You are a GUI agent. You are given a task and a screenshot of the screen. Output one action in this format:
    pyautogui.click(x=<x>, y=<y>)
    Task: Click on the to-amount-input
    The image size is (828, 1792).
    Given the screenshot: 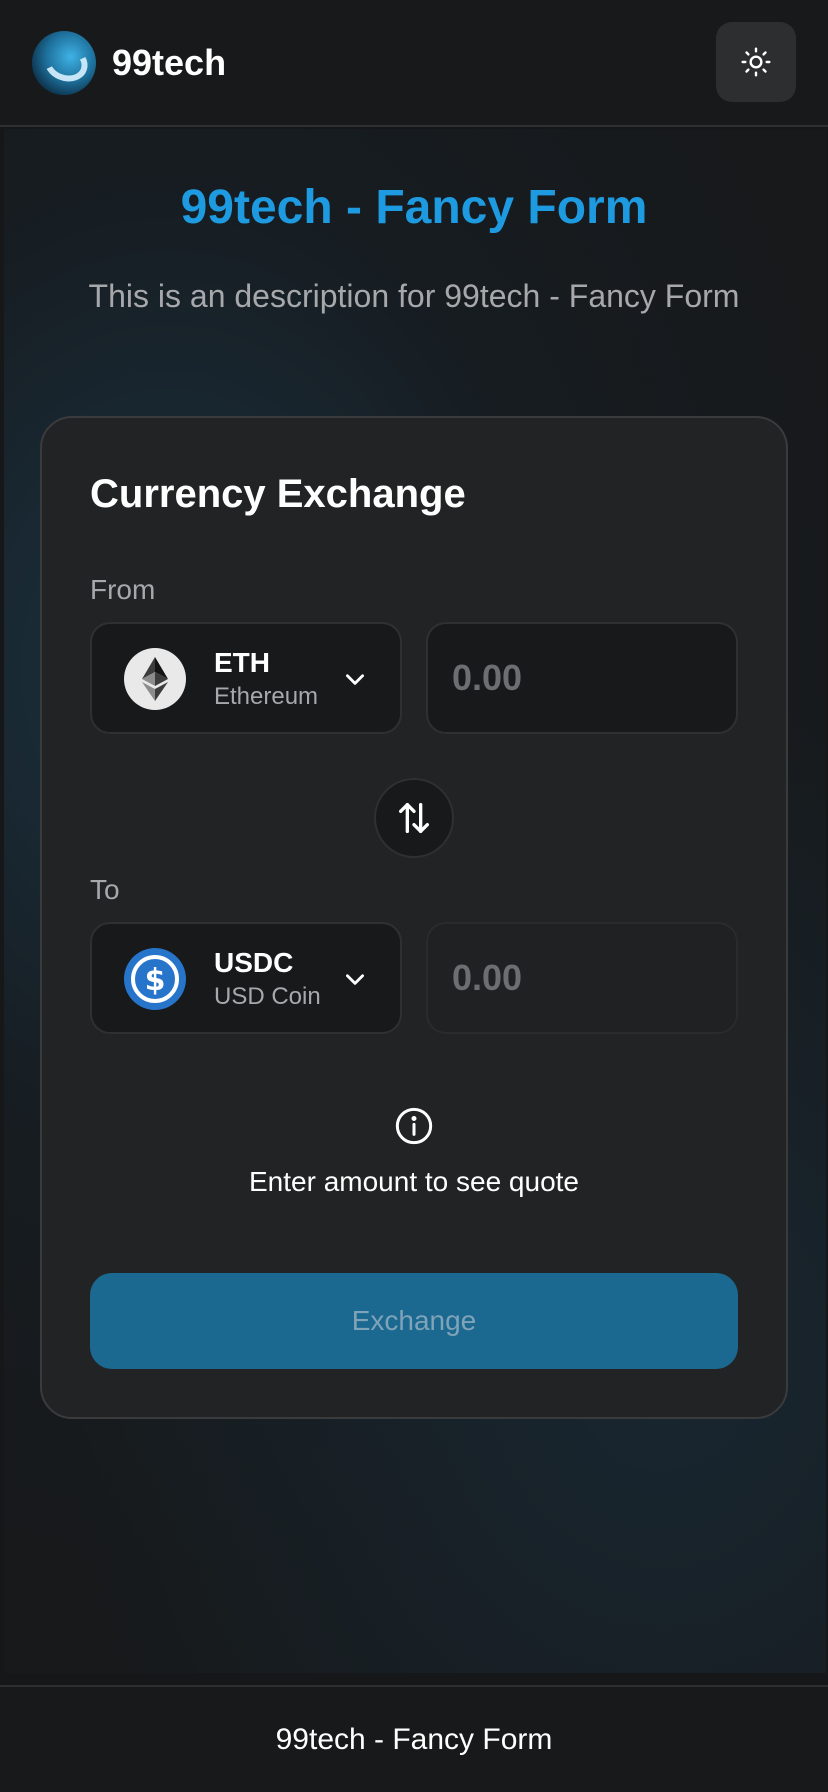 What is the action you would take?
    pyautogui.click(x=582, y=978)
    